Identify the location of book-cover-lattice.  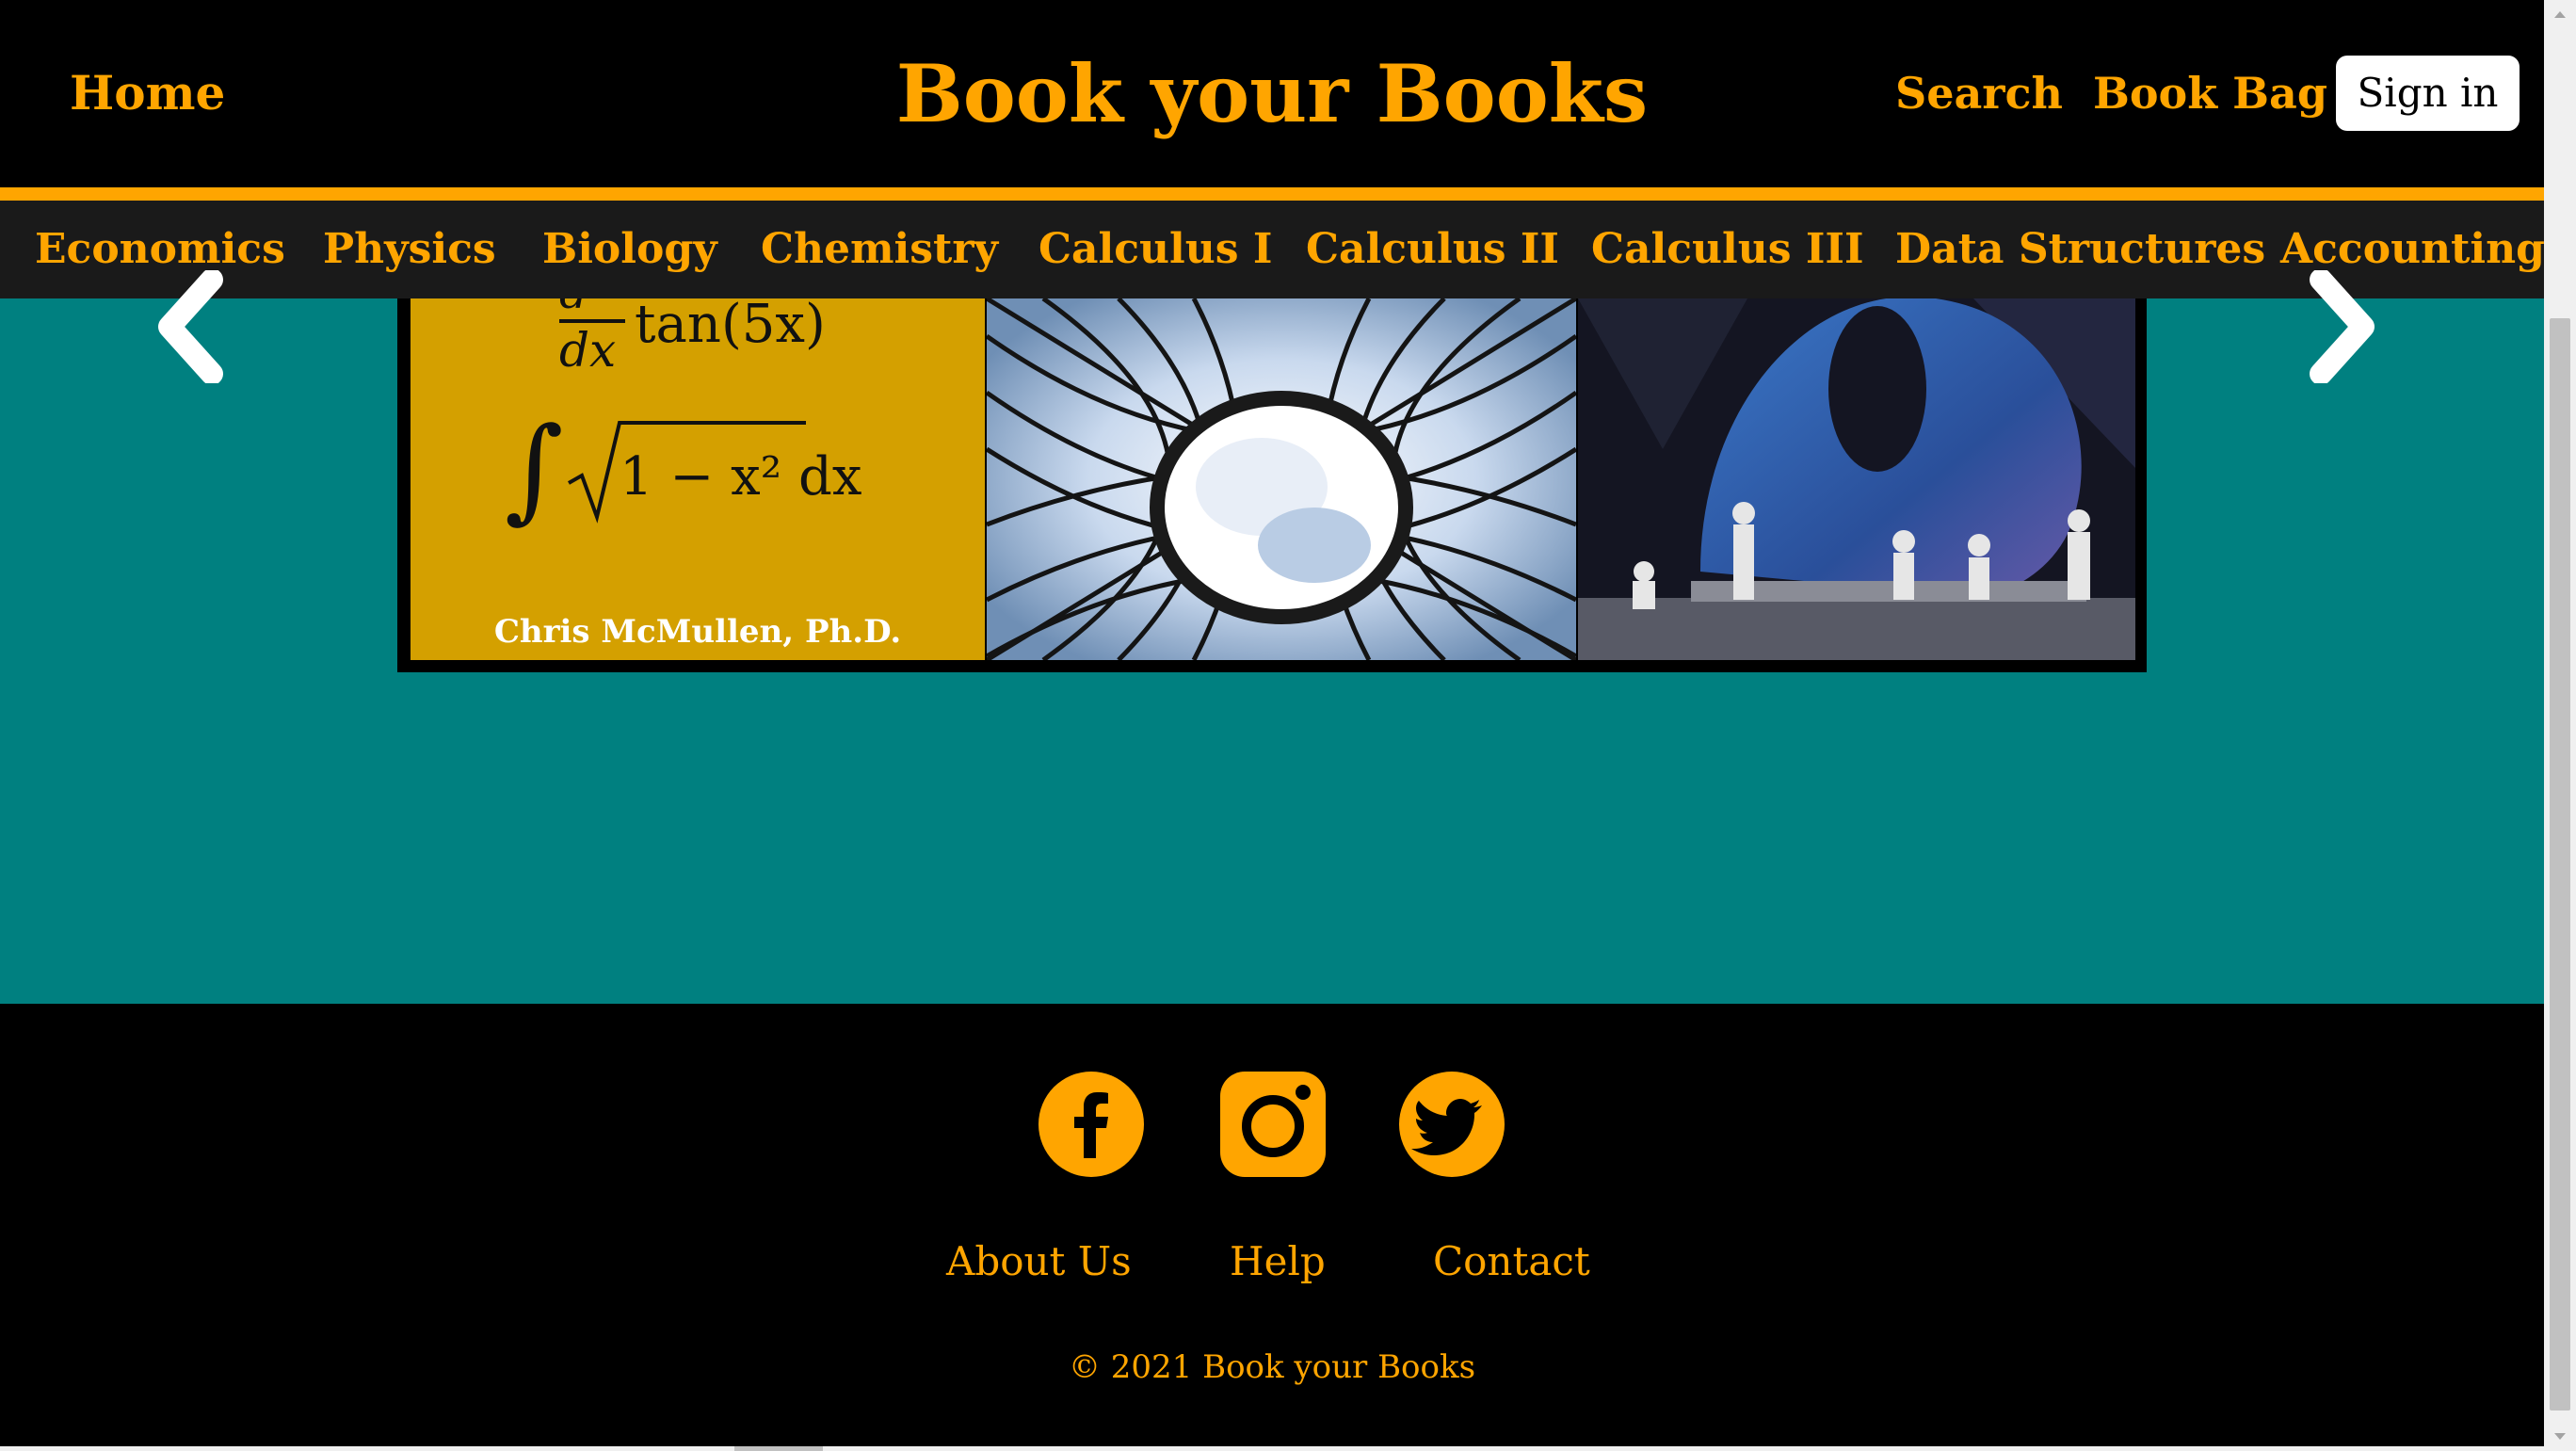
(1281, 479).